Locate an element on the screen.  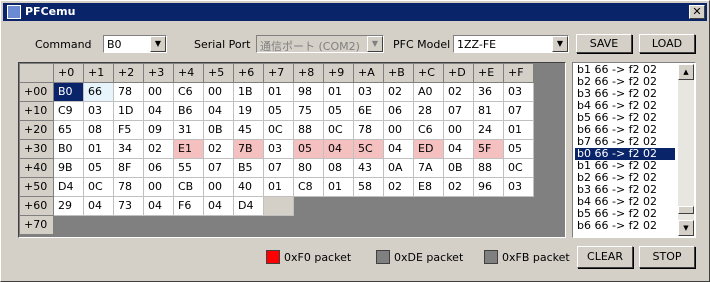
stop-button: STOP is located at coordinates (667, 257).